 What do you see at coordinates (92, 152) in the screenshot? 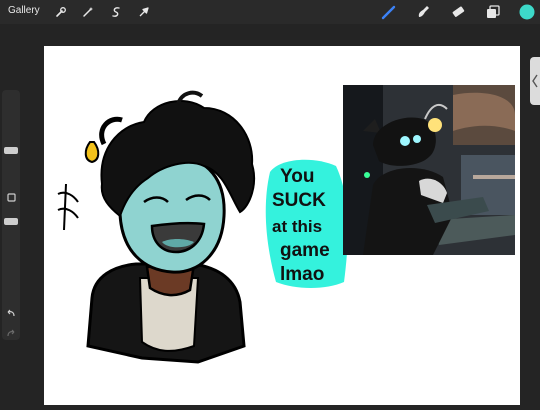
I see `lure-light` at bounding box center [92, 152].